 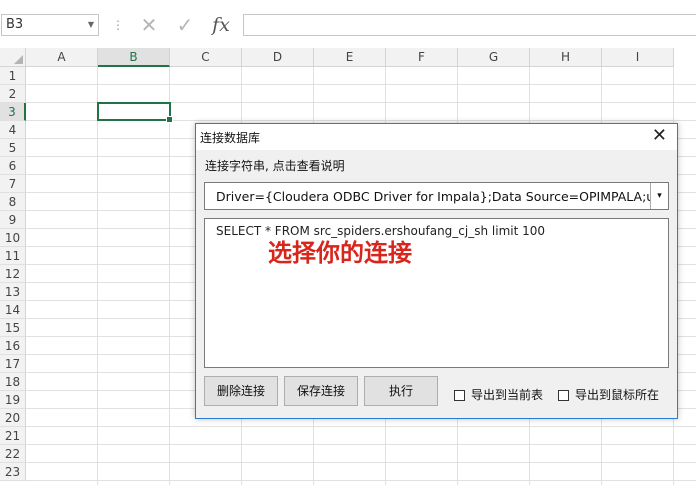 What do you see at coordinates (13, 238) in the screenshot?
I see `row-header-10: 10` at bounding box center [13, 238].